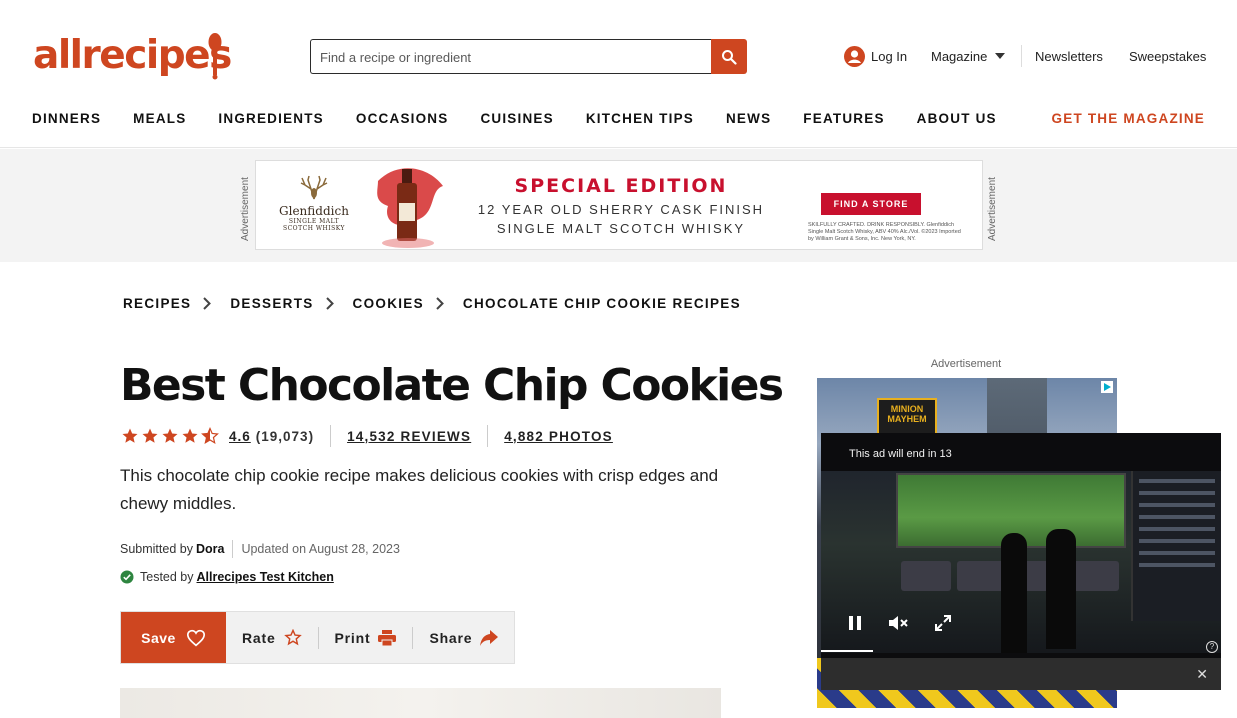  Describe the element at coordinates (847, 651) in the screenshot. I see `video-progress` at that location.